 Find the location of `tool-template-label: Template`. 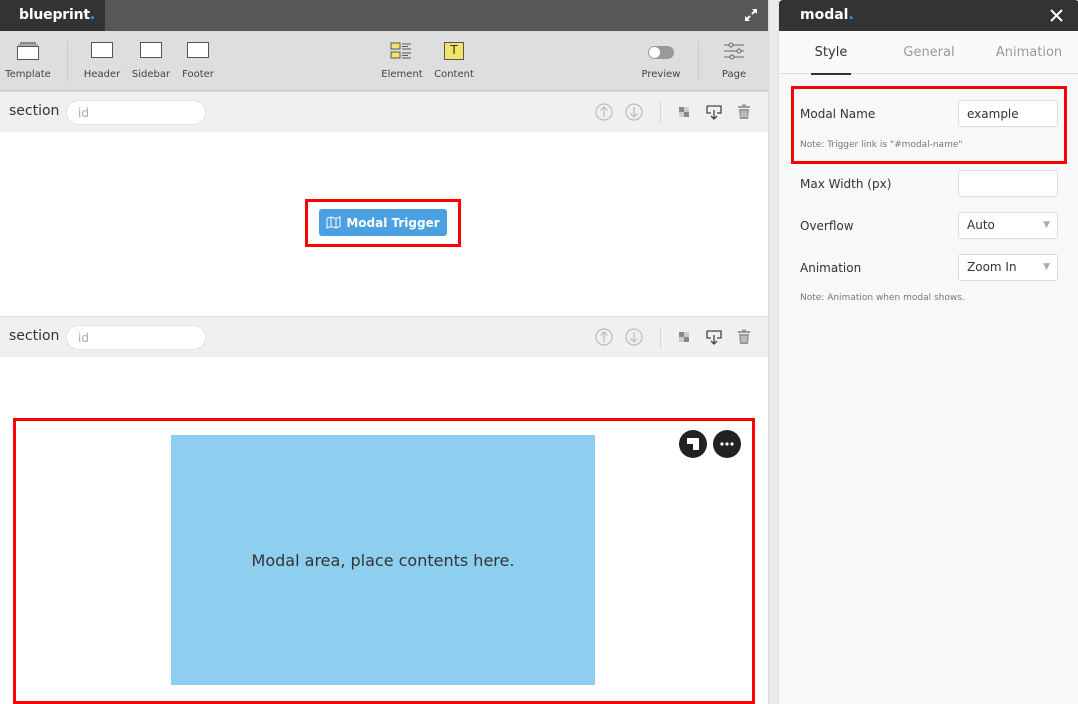

tool-template-label: Template is located at coordinates (28, 74).